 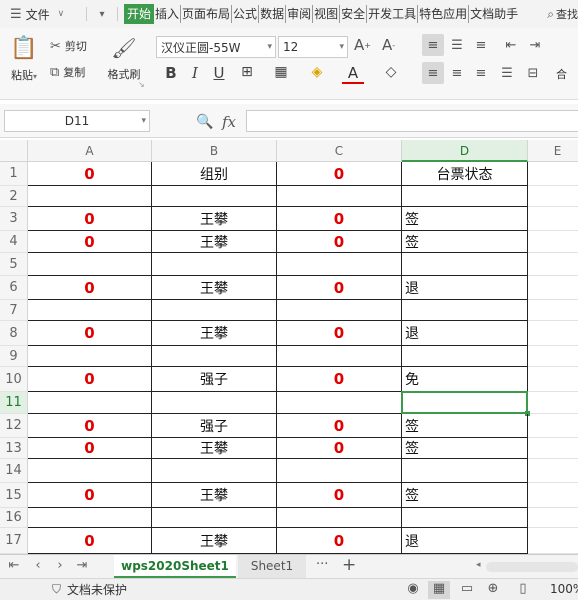 I want to click on font-name-select: 汉仪正圆-55W ▾, so click(x=216, y=47).